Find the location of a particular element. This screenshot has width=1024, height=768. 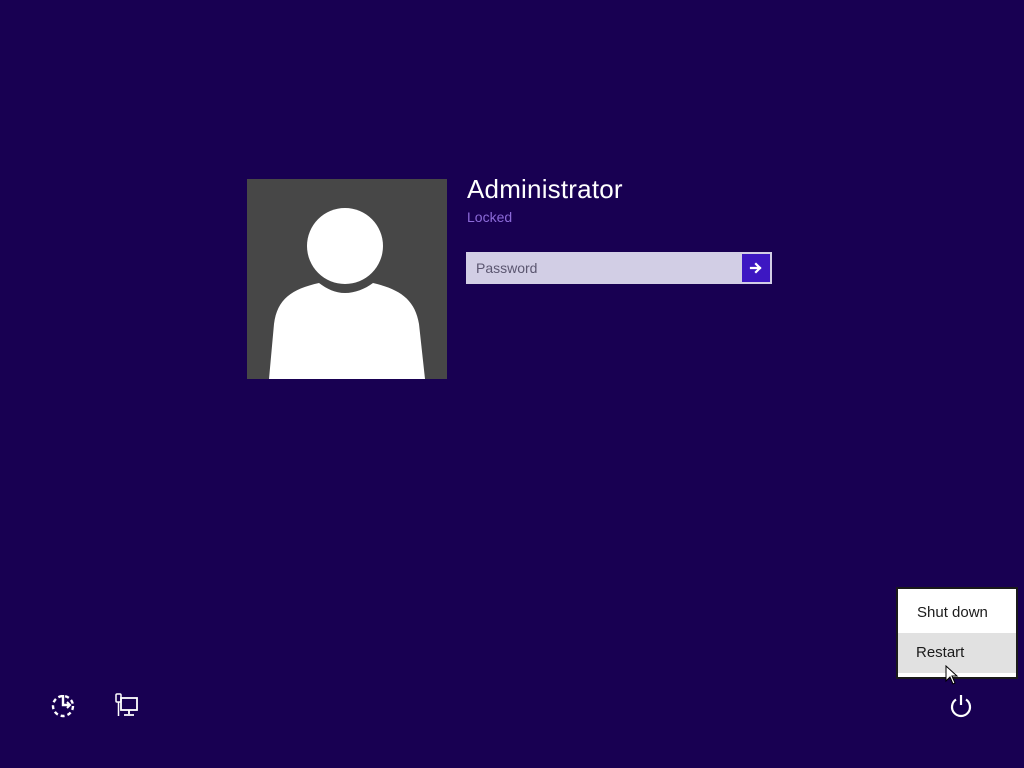

password-field is located at coordinates (619, 268).